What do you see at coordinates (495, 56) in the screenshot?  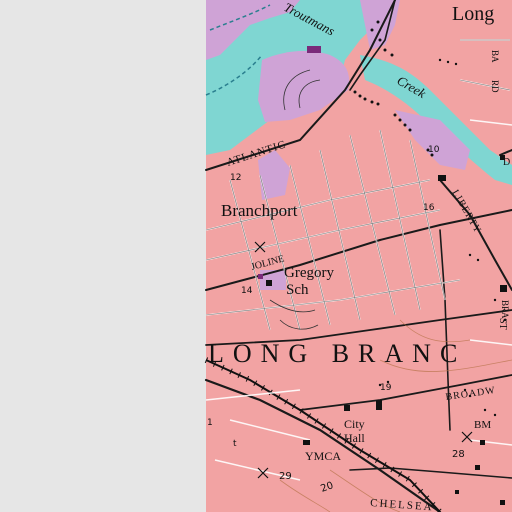 I see `label-ba: BA` at bounding box center [495, 56].